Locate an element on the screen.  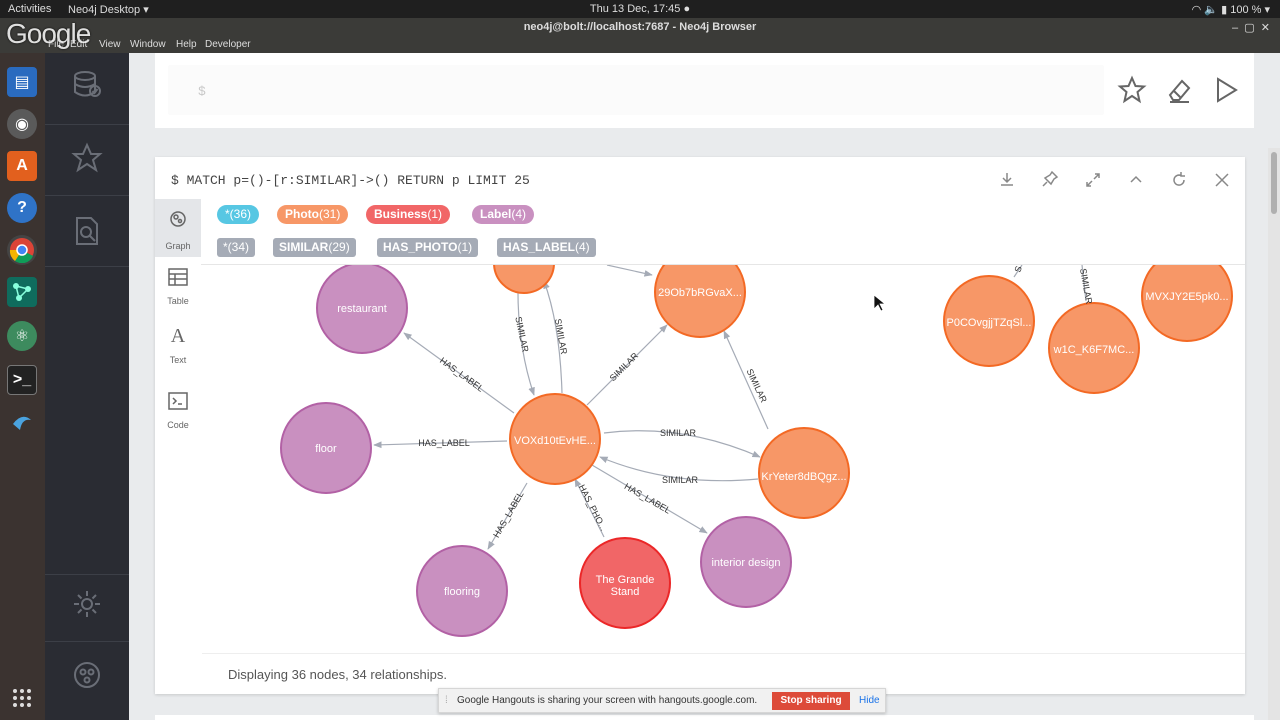
pin-icon is located at coordinates (1050, 180).